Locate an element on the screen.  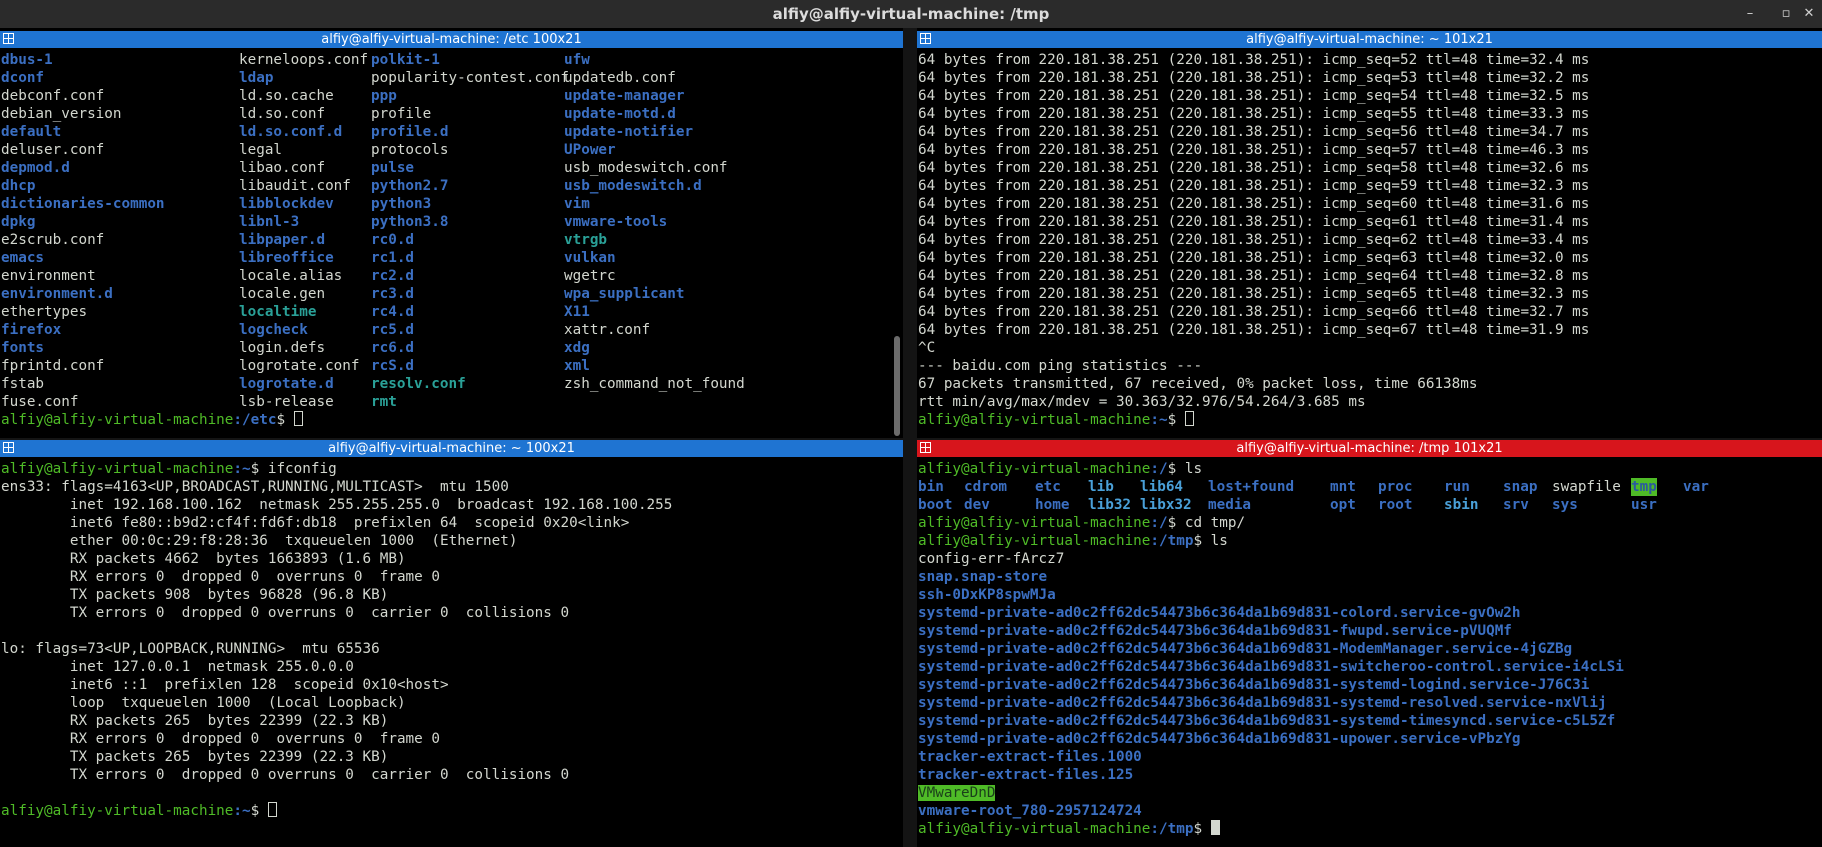
terminal-line: alfiy@alfiy-virtual-machine:/tmp$ ls is located at coordinates (1364, 541).